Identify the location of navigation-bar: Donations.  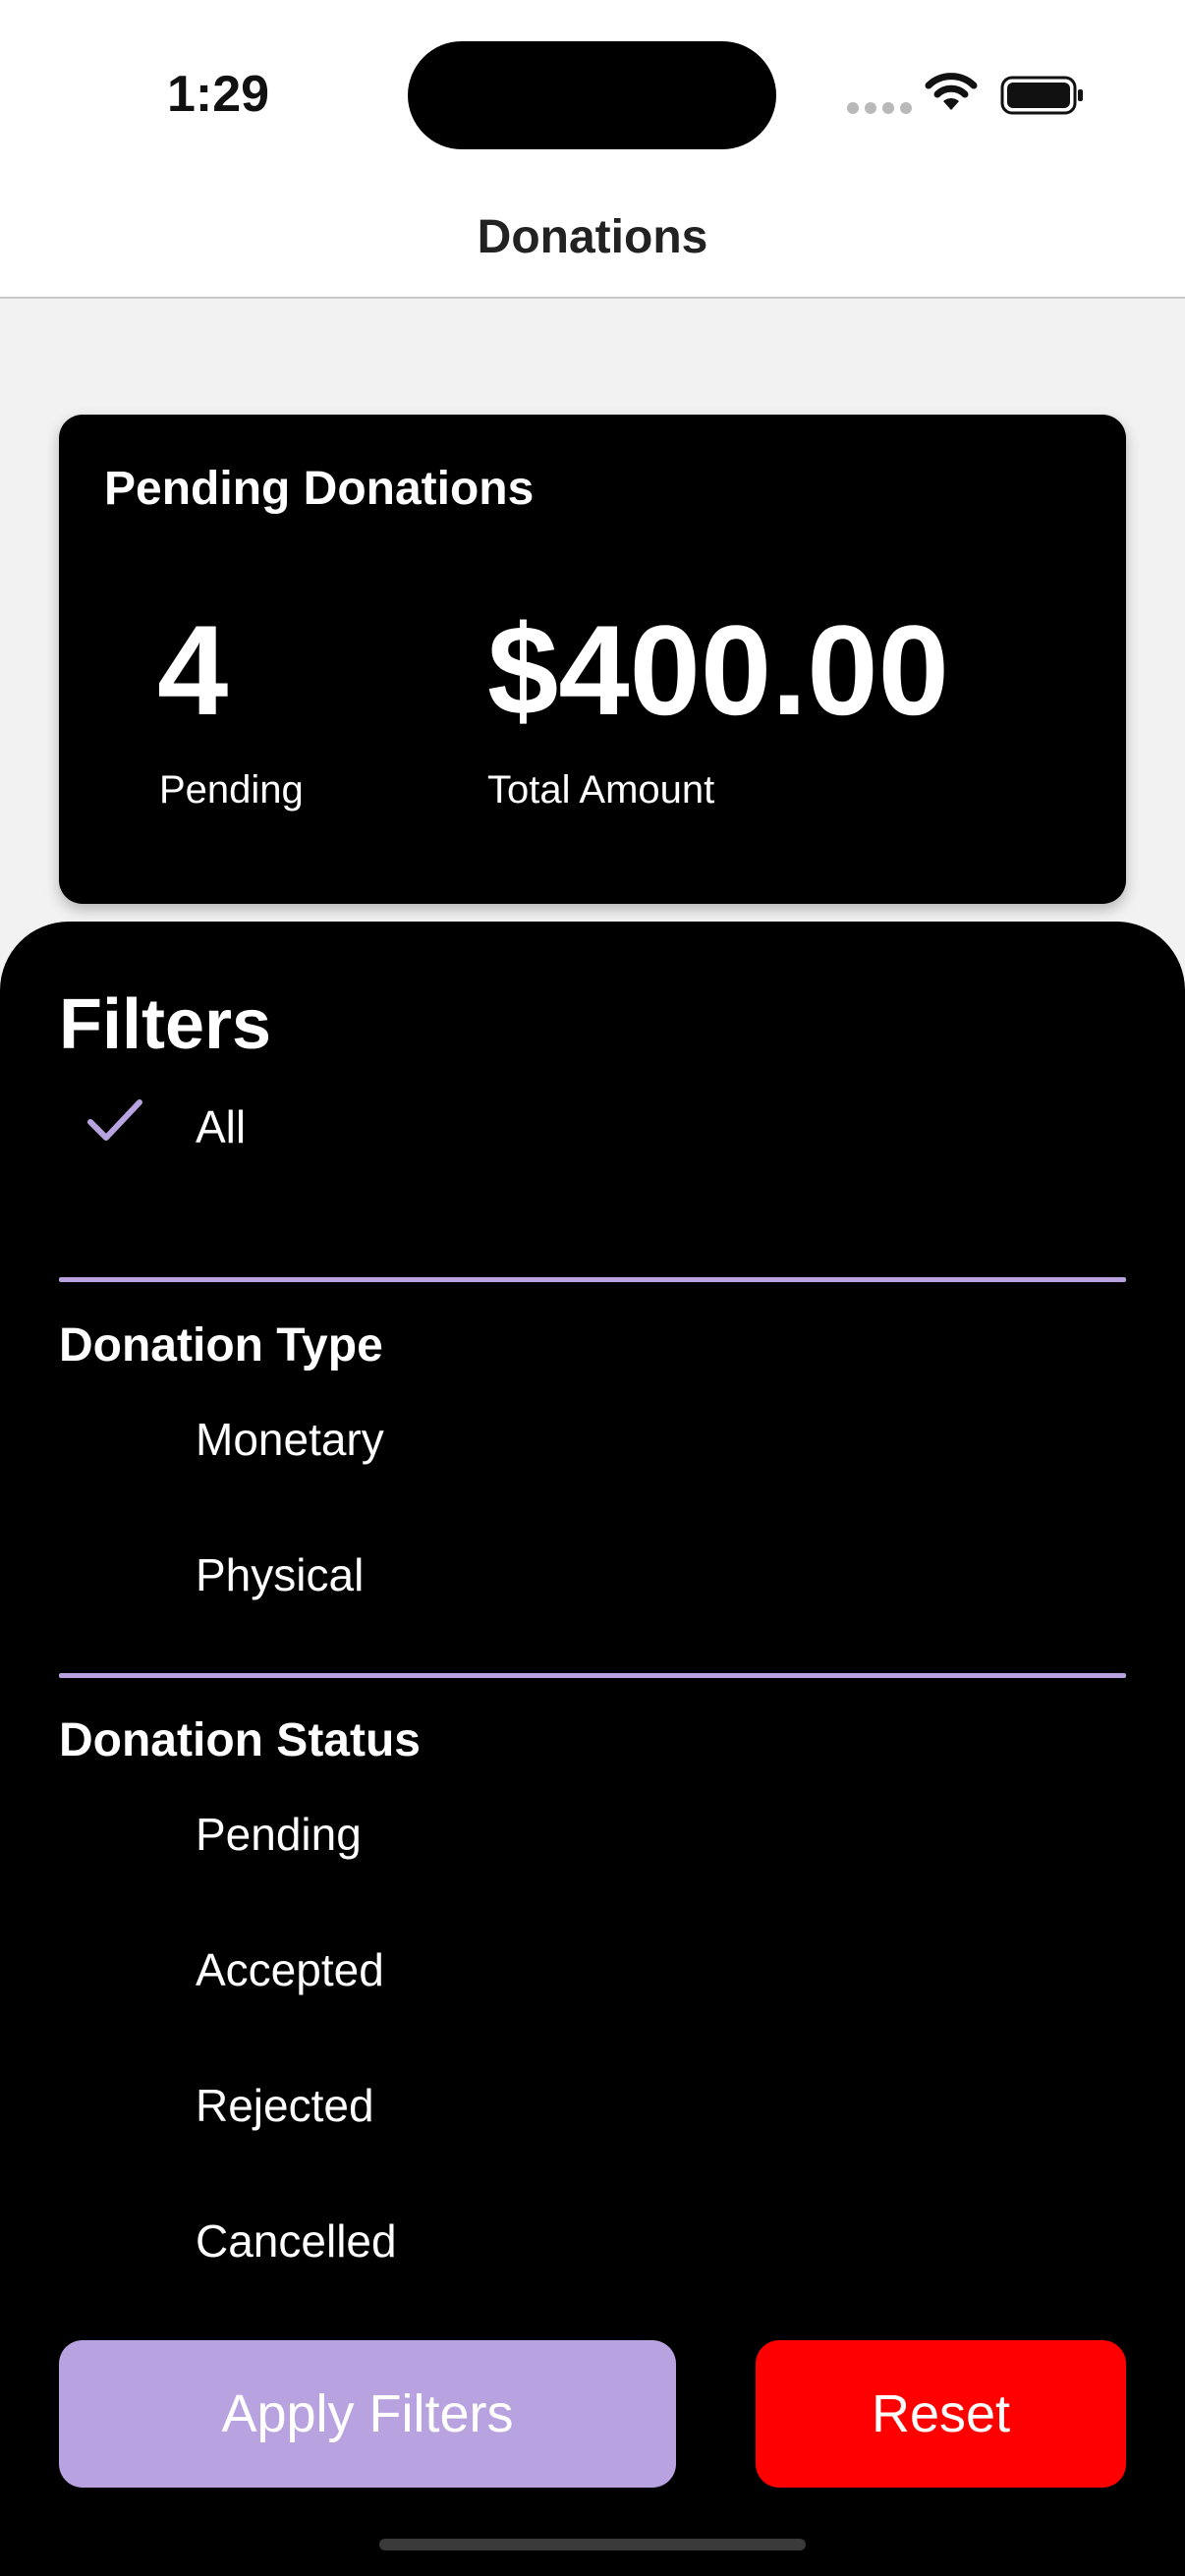
(592, 238).